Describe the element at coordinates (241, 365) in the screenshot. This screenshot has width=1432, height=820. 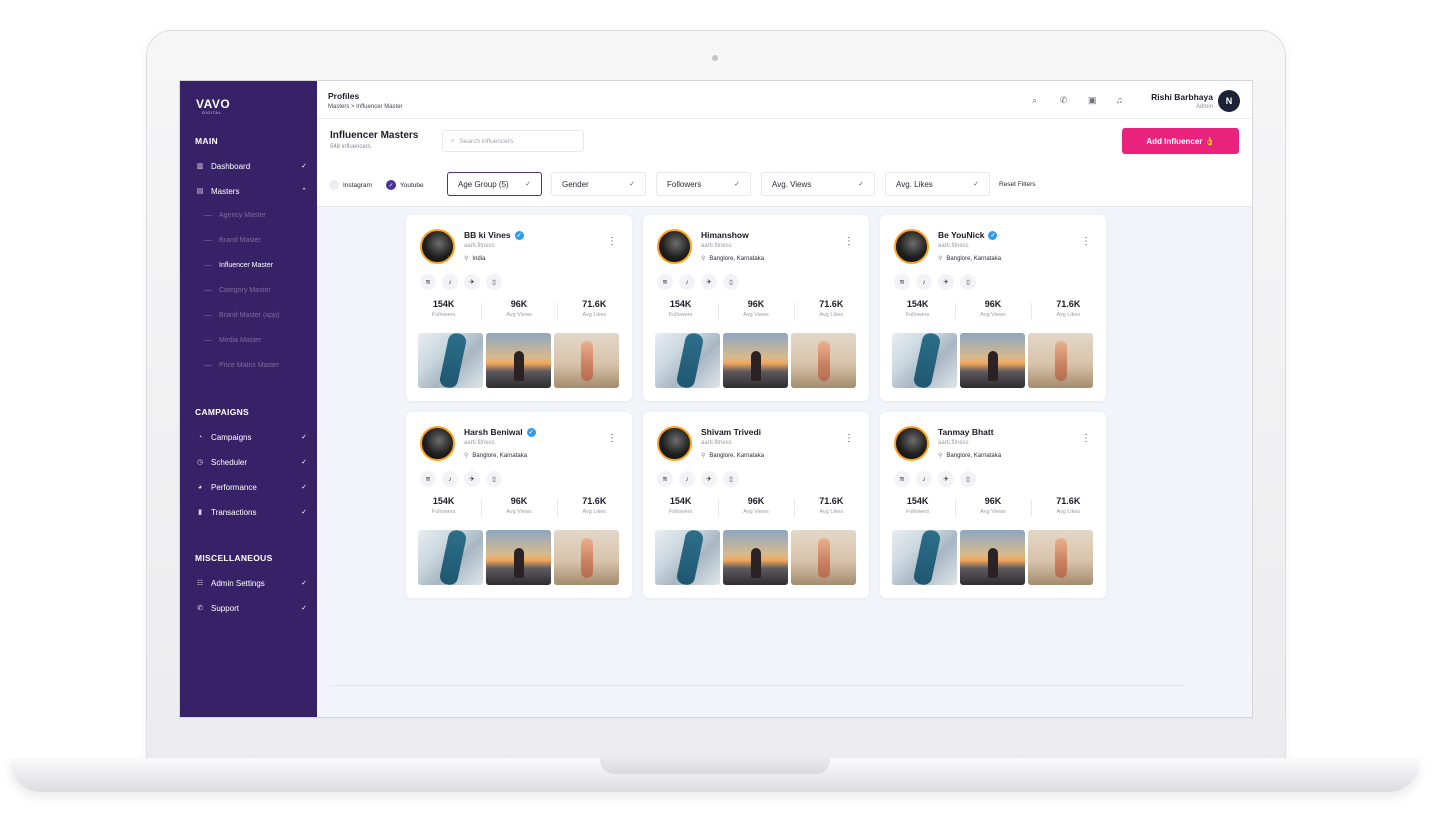
I see `sidebar-subitem-price-matrix-master: Price Matrix Master` at that location.